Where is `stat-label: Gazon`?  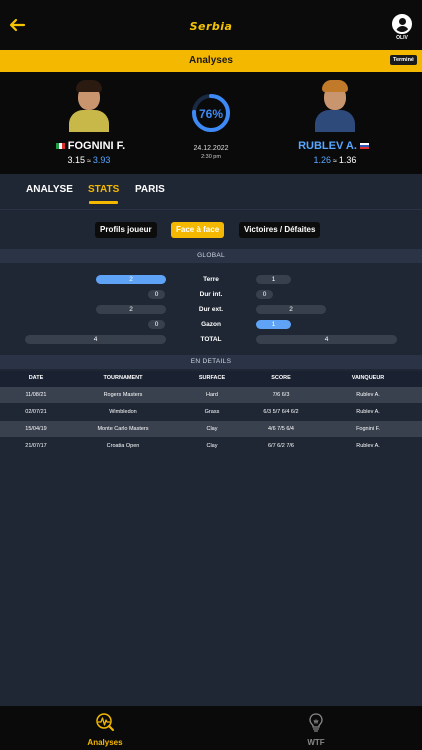 stat-label: Gazon is located at coordinates (211, 324).